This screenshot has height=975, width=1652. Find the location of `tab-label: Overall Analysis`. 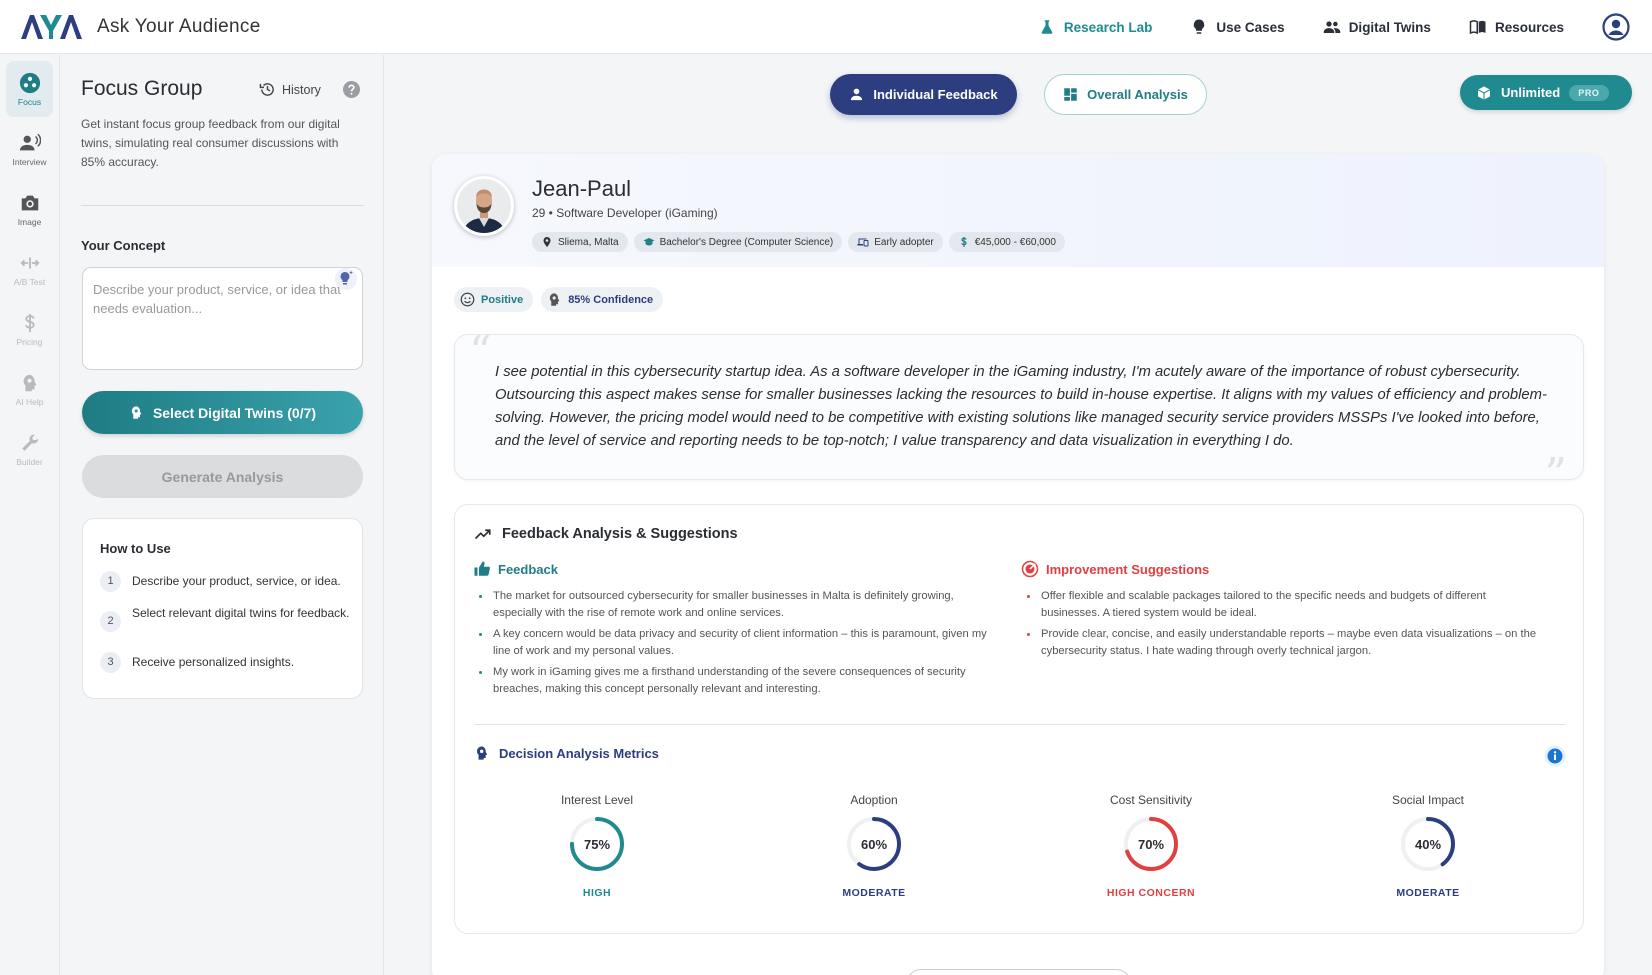

tab-label: Overall Analysis is located at coordinates (1137, 94).